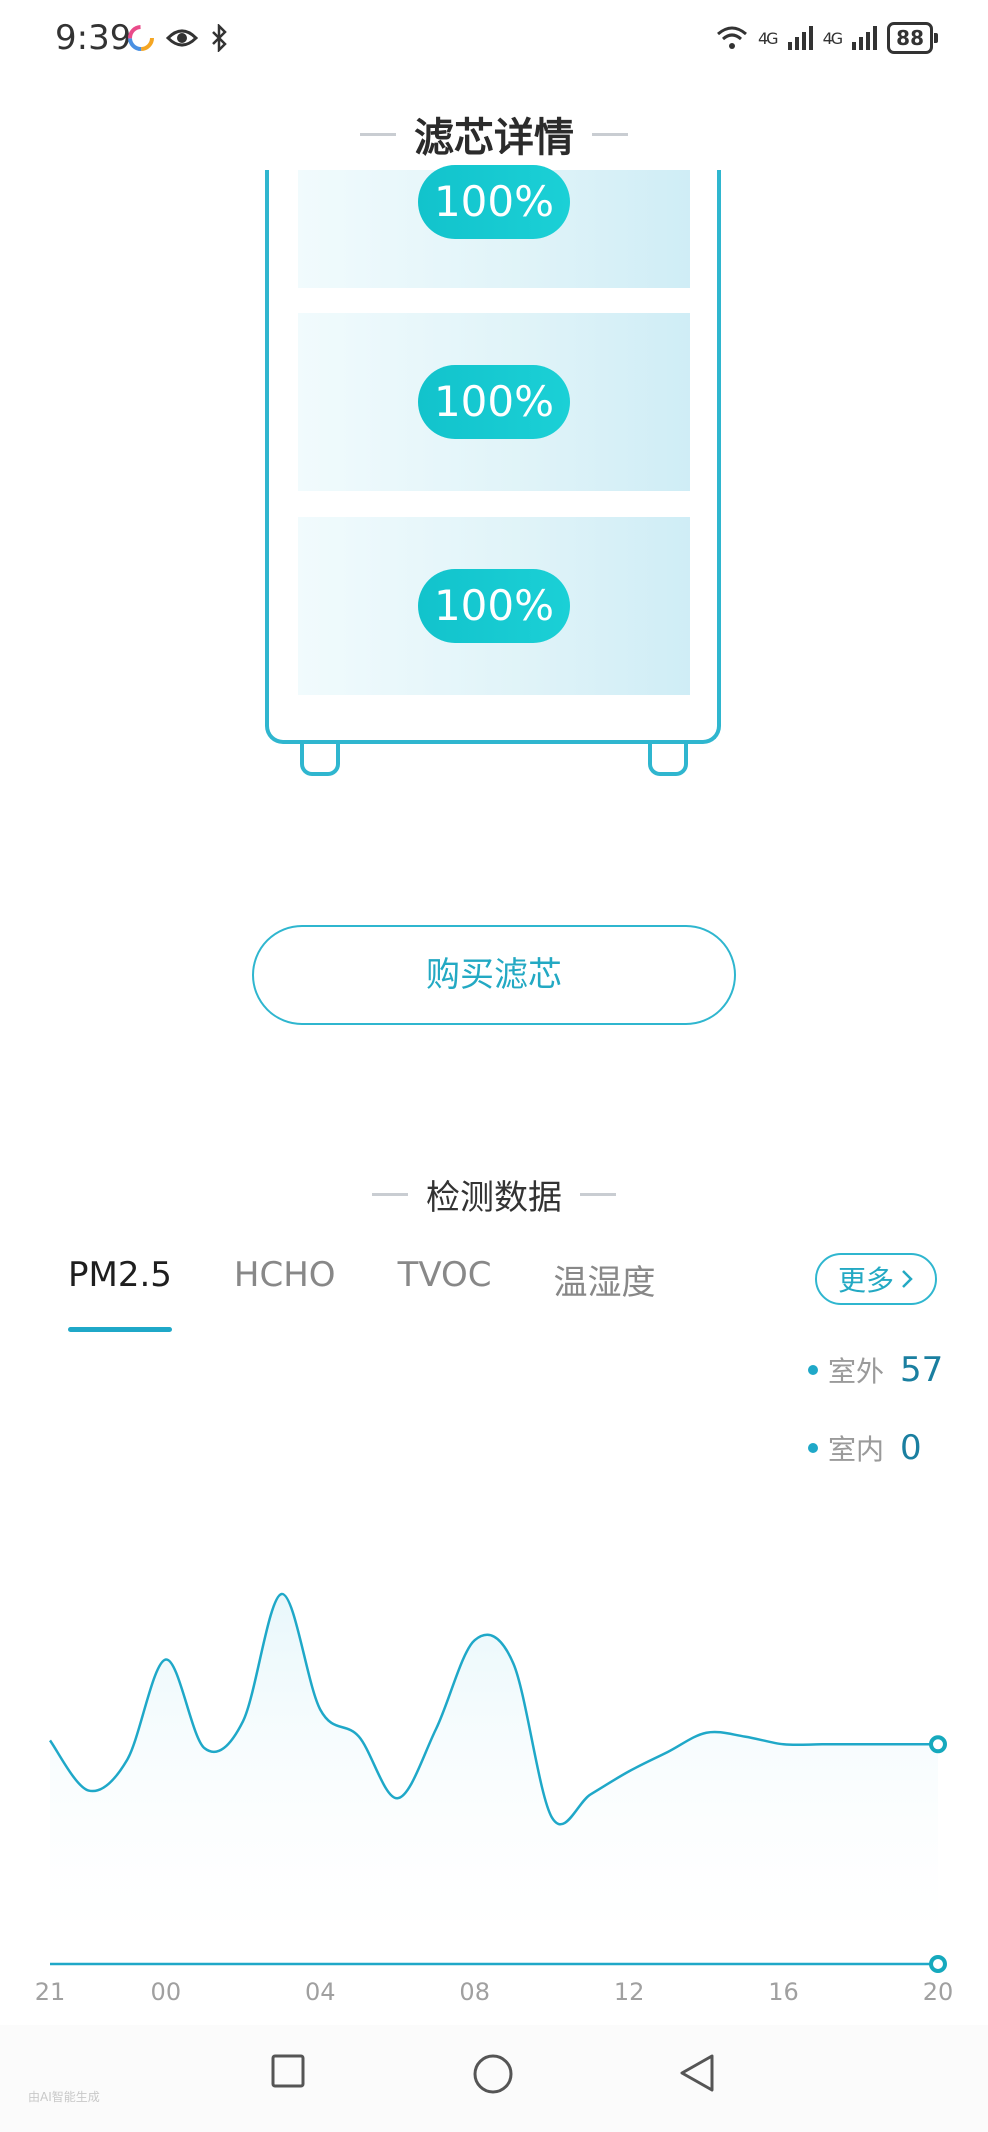 The image size is (988, 2132). What do you see at coordinates (362, 1293) in the screenshot?
I see `metric-tabs: PM2.5 HCHO TVOC 温湿度` at bounding box center [362, 1293].